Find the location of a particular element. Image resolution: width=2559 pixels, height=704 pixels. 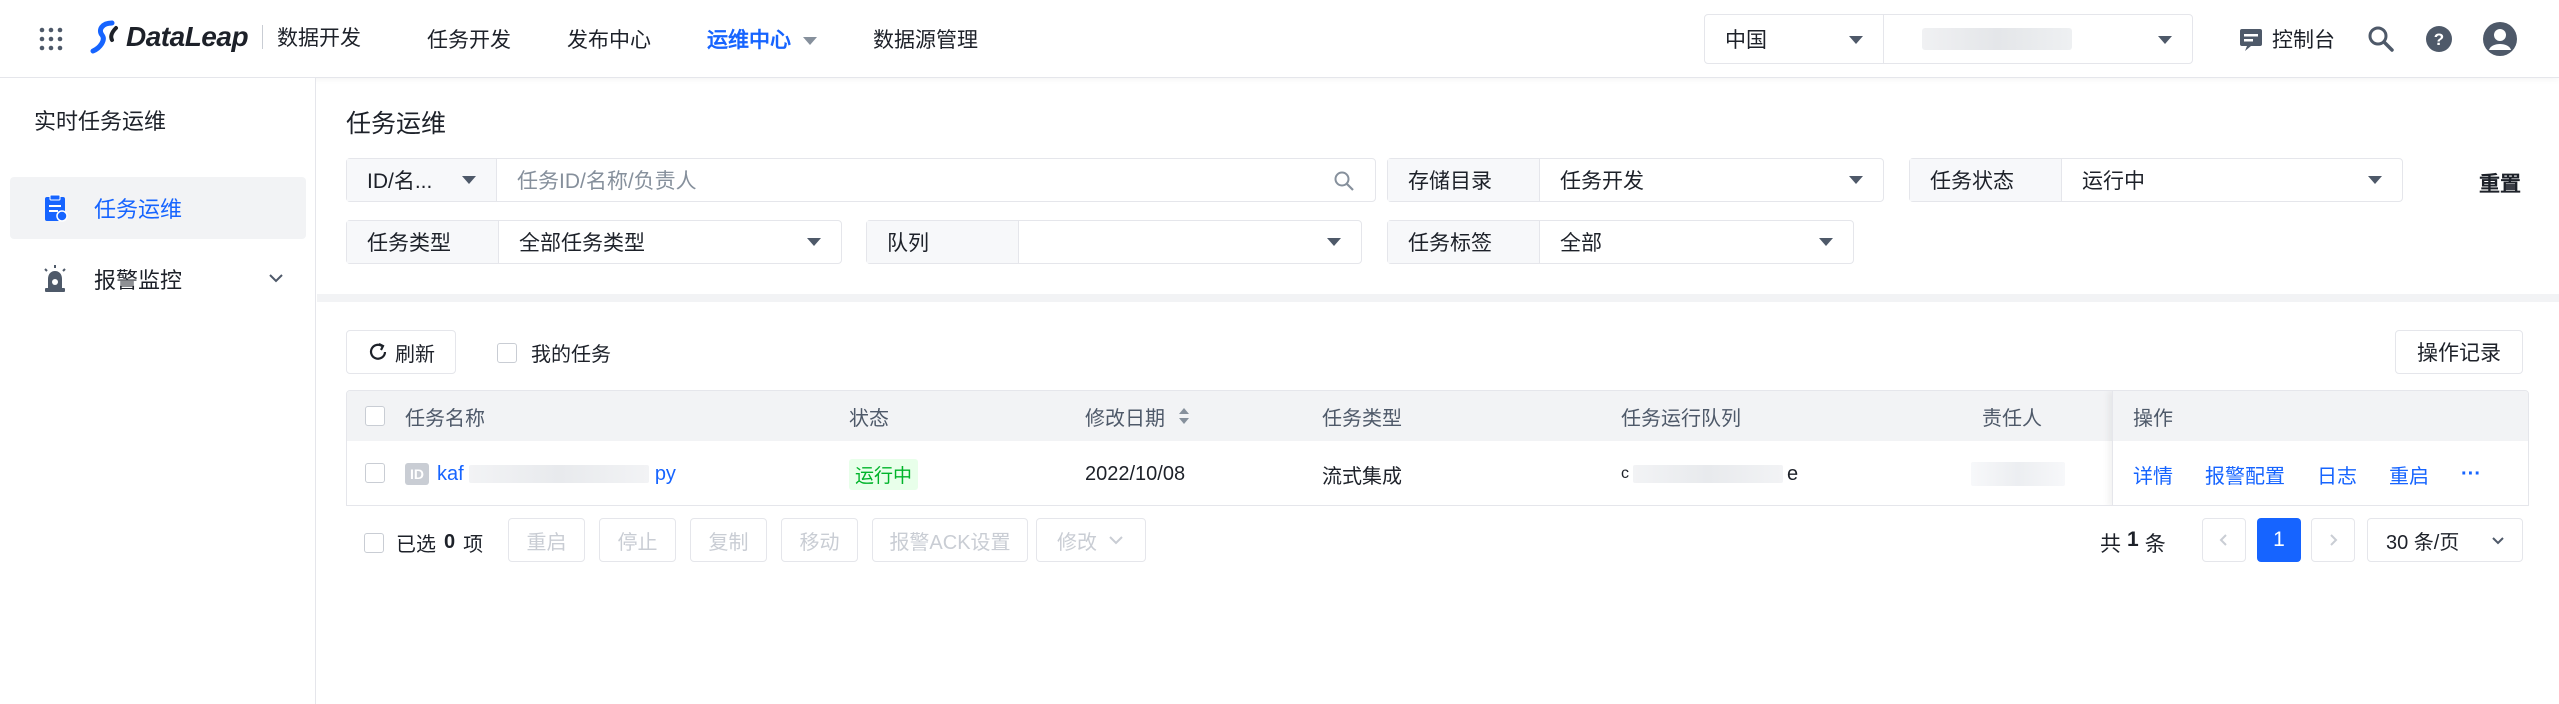

task-name-cell: ID kaf py is located at coordinates (540, 473).